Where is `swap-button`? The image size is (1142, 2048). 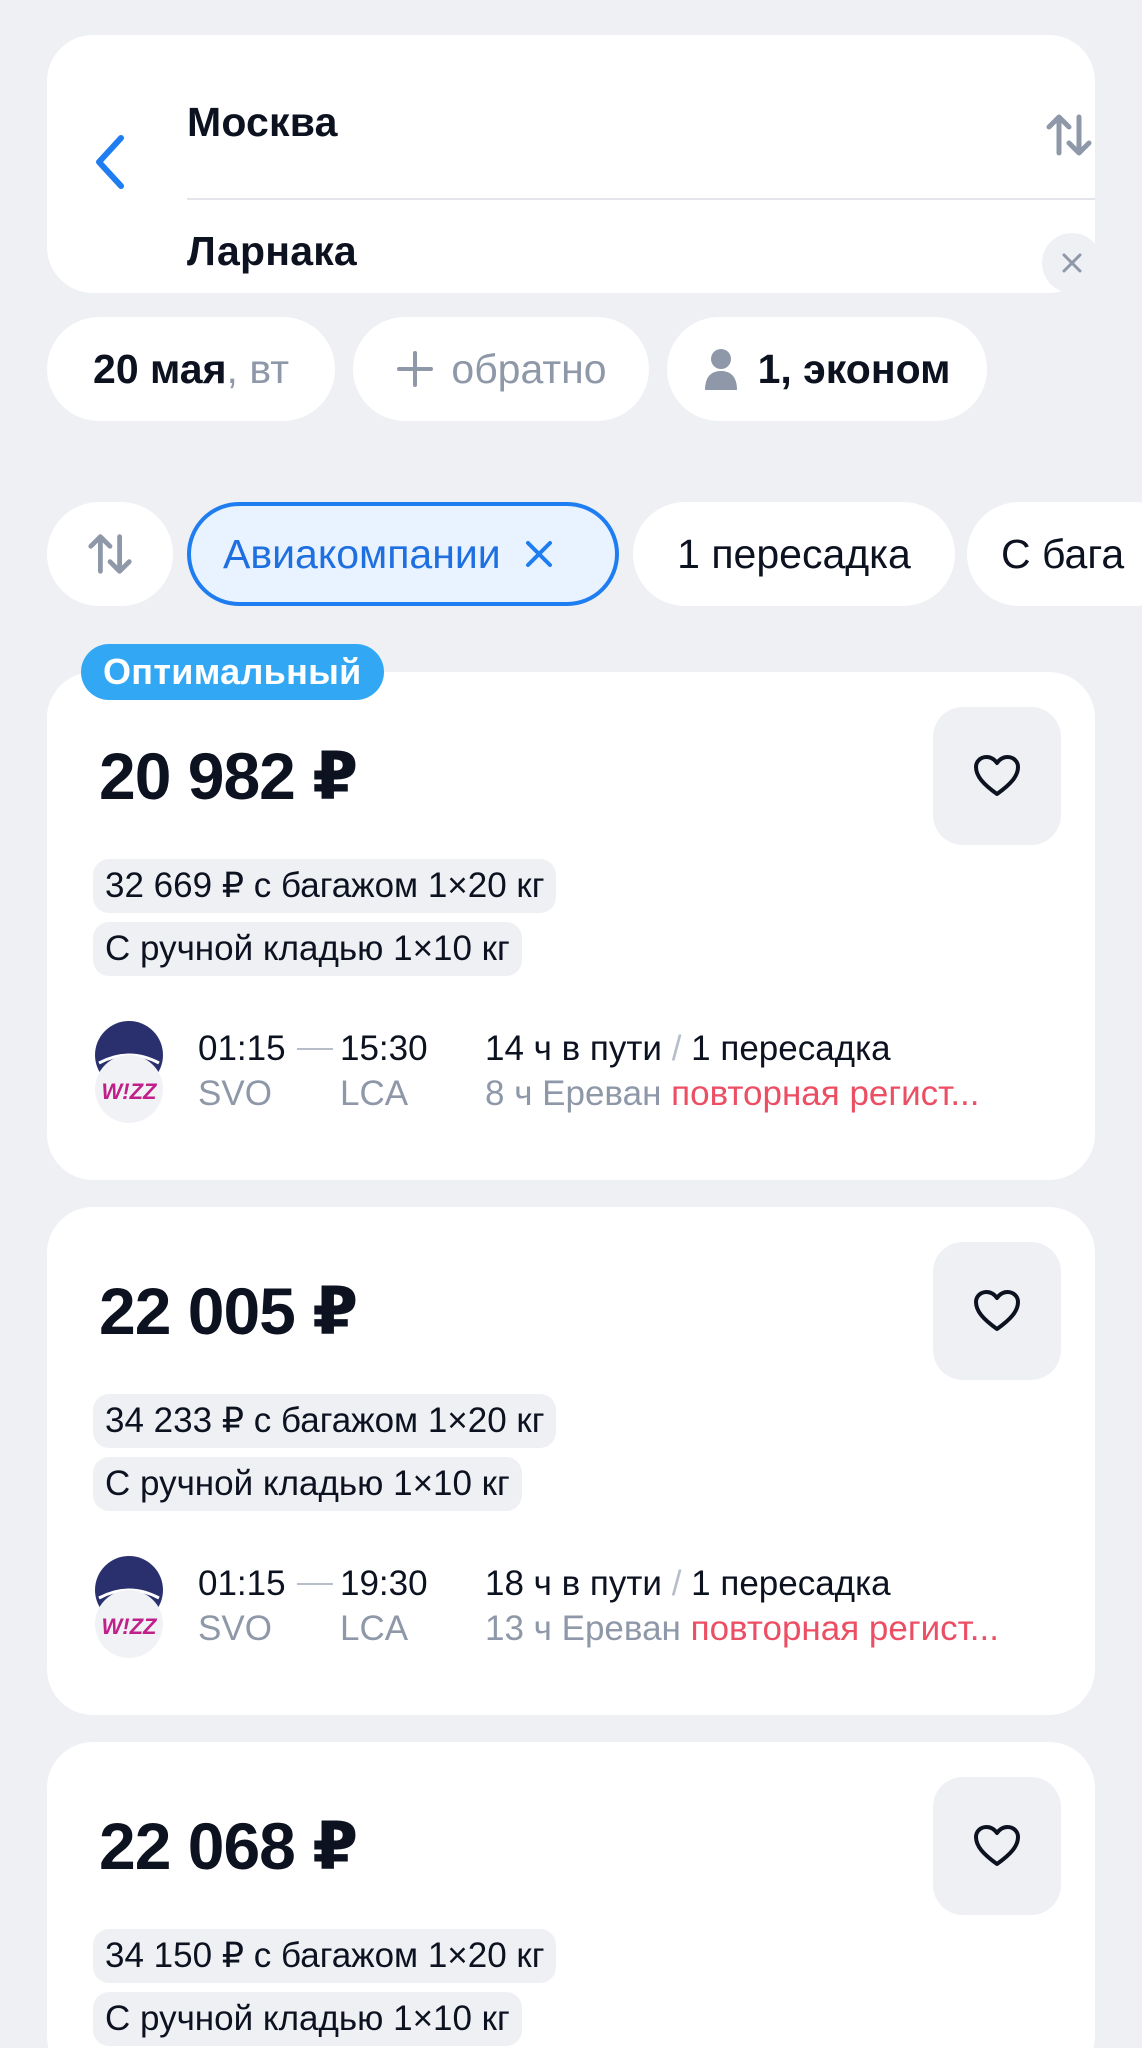
swap-button is located at coordinates (1069, 135).